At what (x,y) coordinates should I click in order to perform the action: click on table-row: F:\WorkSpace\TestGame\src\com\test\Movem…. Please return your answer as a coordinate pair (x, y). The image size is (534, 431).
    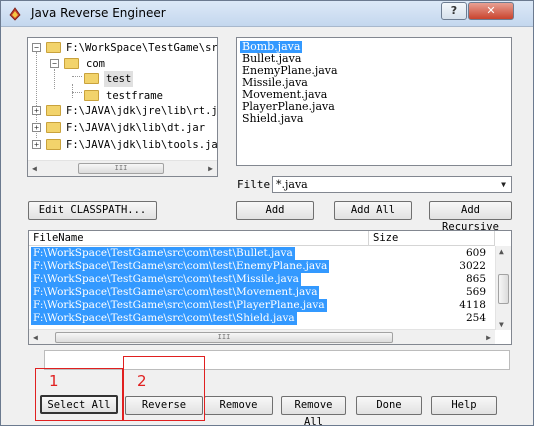
    Looking at the image, I should click on (263, 292).